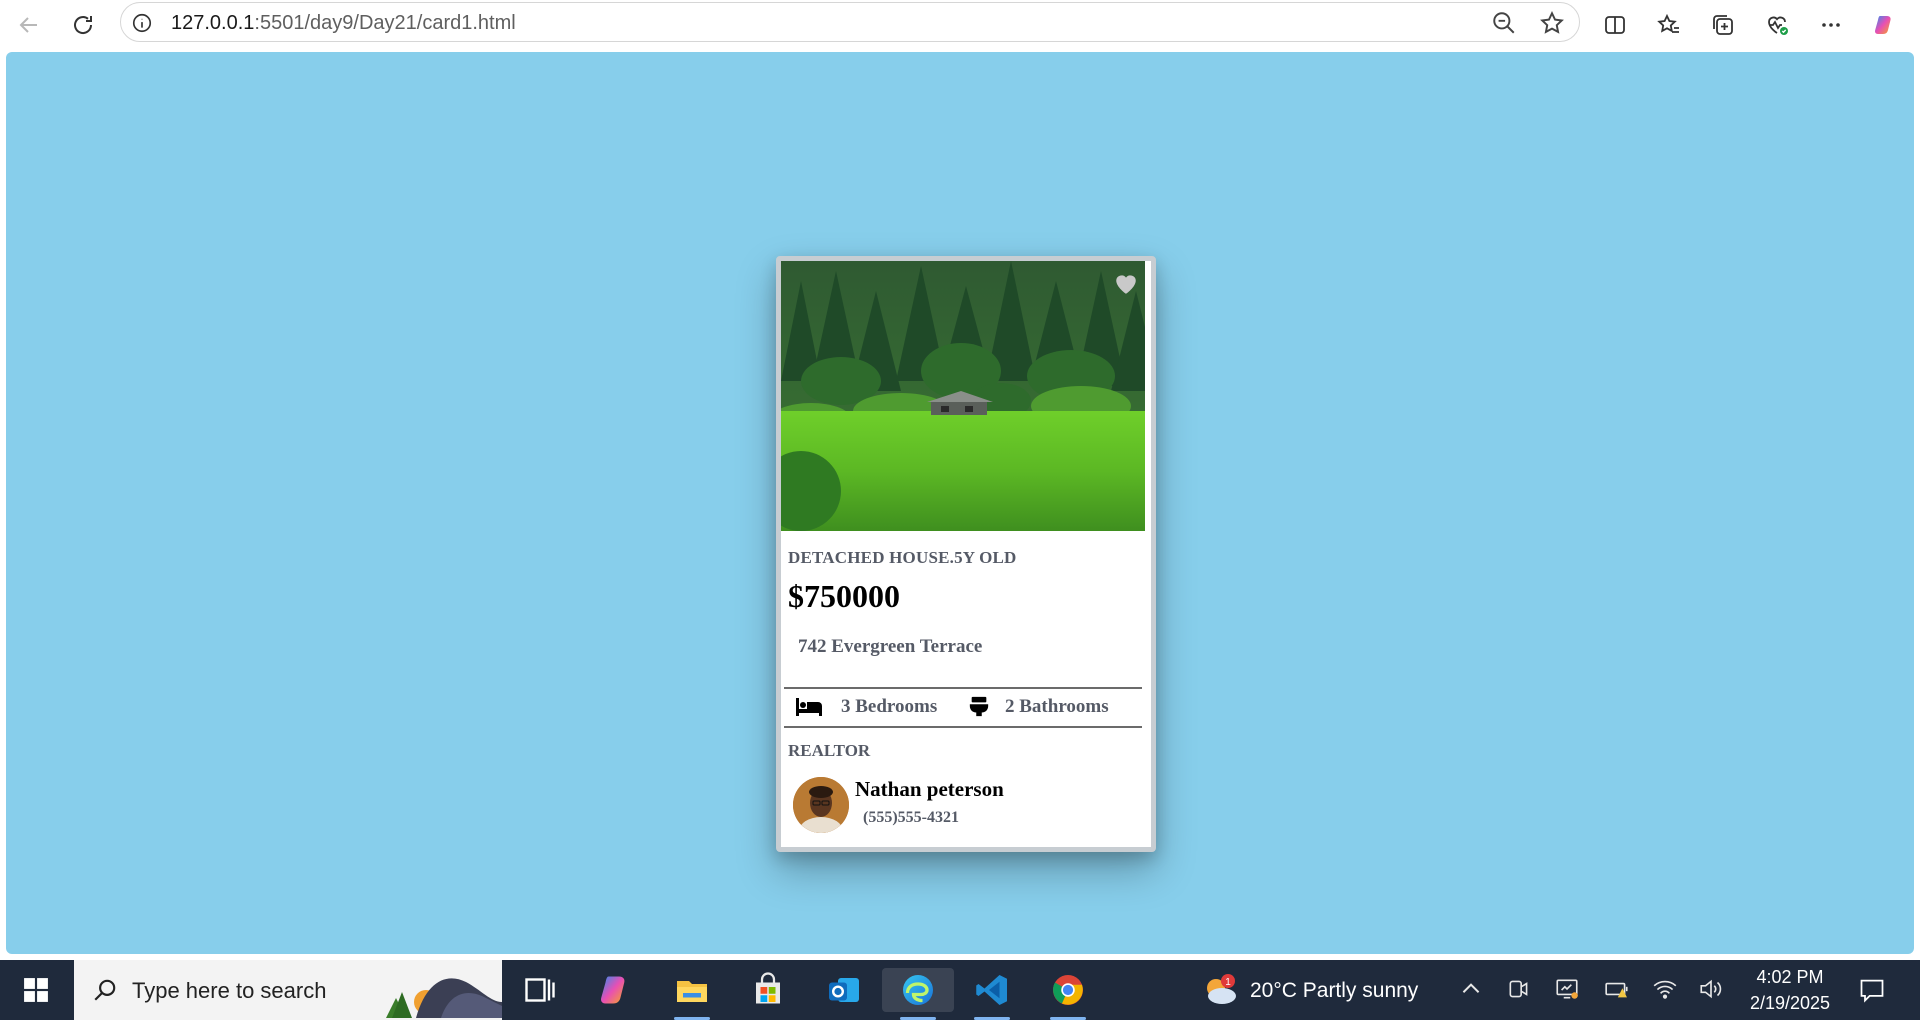 The height and width of the screenshot is (1020, 1920). What do you see at coordinates (692, 994) in the screenshot?
I see `file-explorer-icon` at bounding box center [692, 994].